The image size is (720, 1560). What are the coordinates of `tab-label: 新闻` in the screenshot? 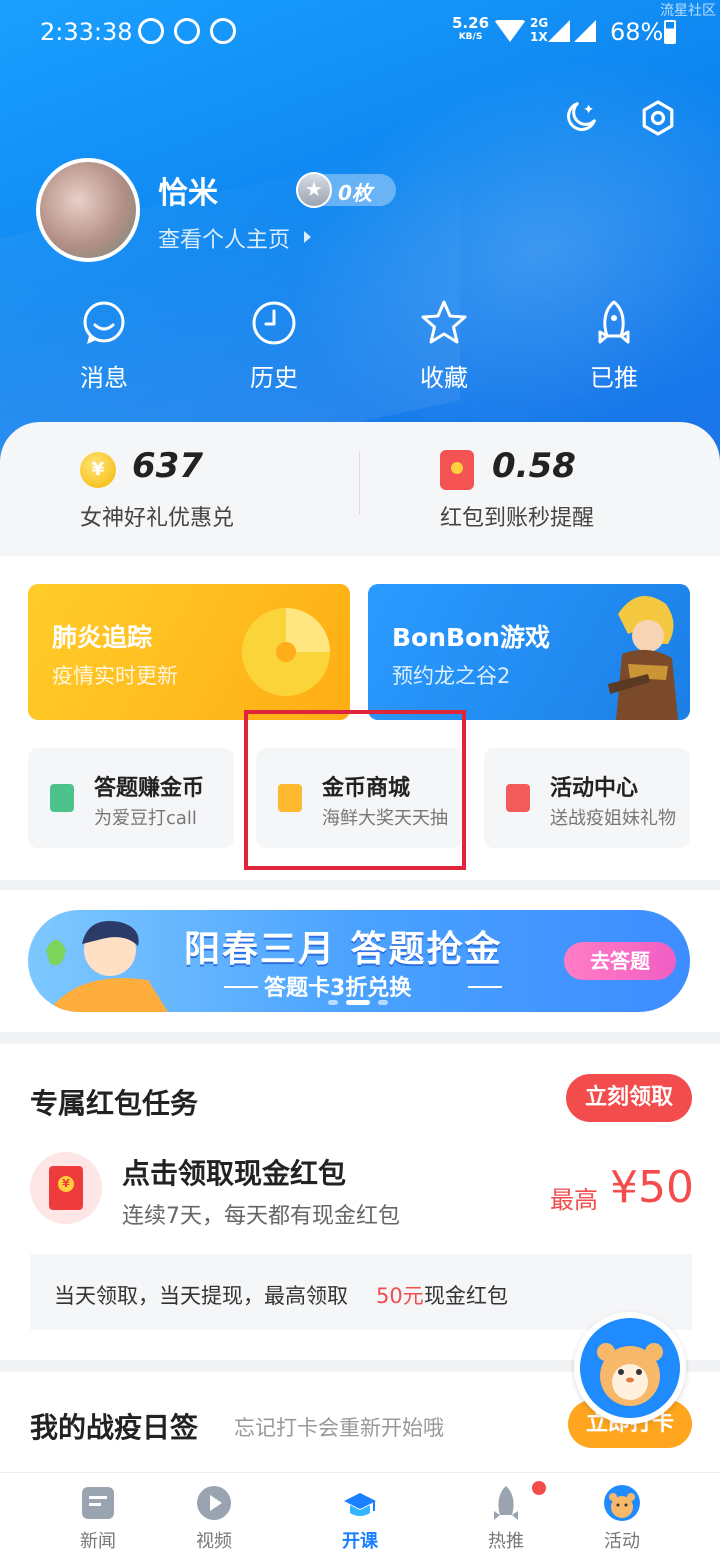 It's located at (98, 1541).